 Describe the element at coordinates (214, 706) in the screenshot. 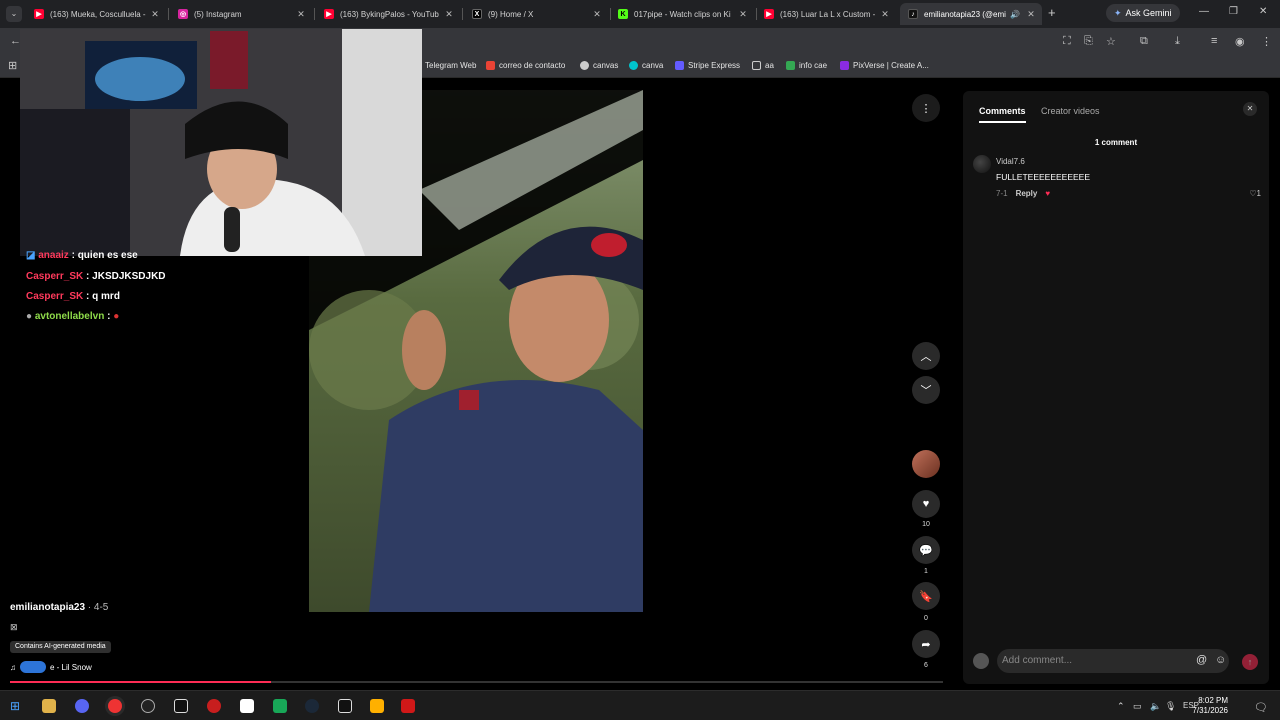

I see `app-red-icon` at that location.